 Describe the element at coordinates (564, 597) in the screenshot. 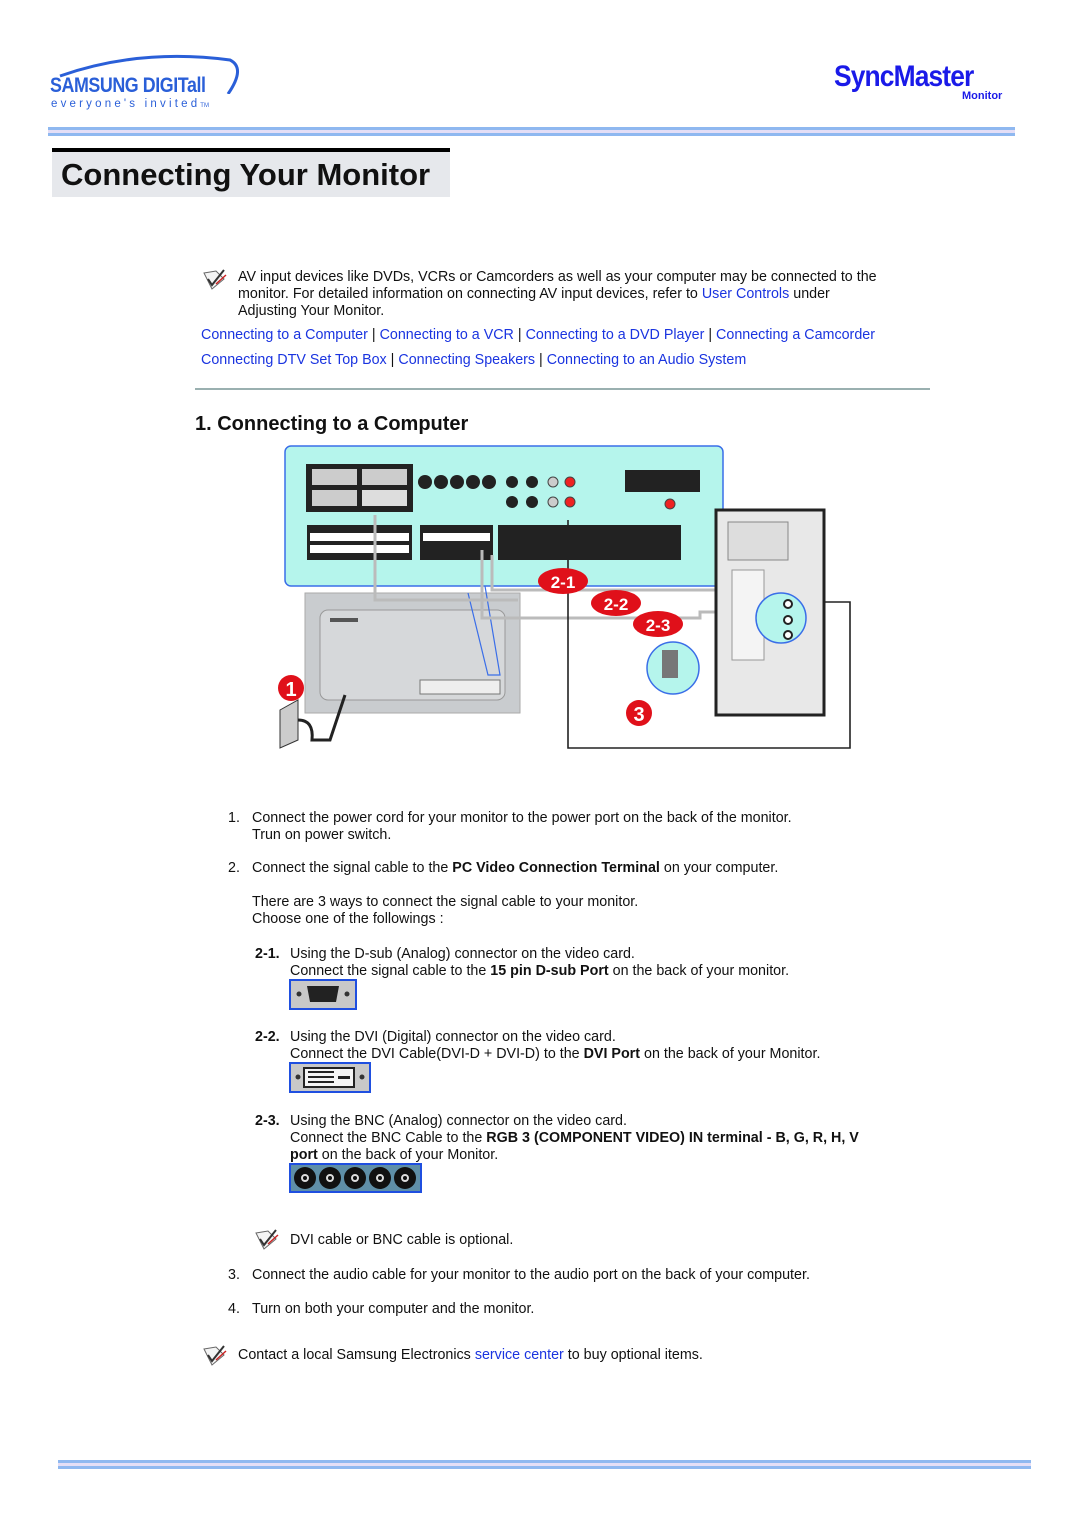

I see `connection-diagram: 1 2-1 2-2 2-3 3` at that location.